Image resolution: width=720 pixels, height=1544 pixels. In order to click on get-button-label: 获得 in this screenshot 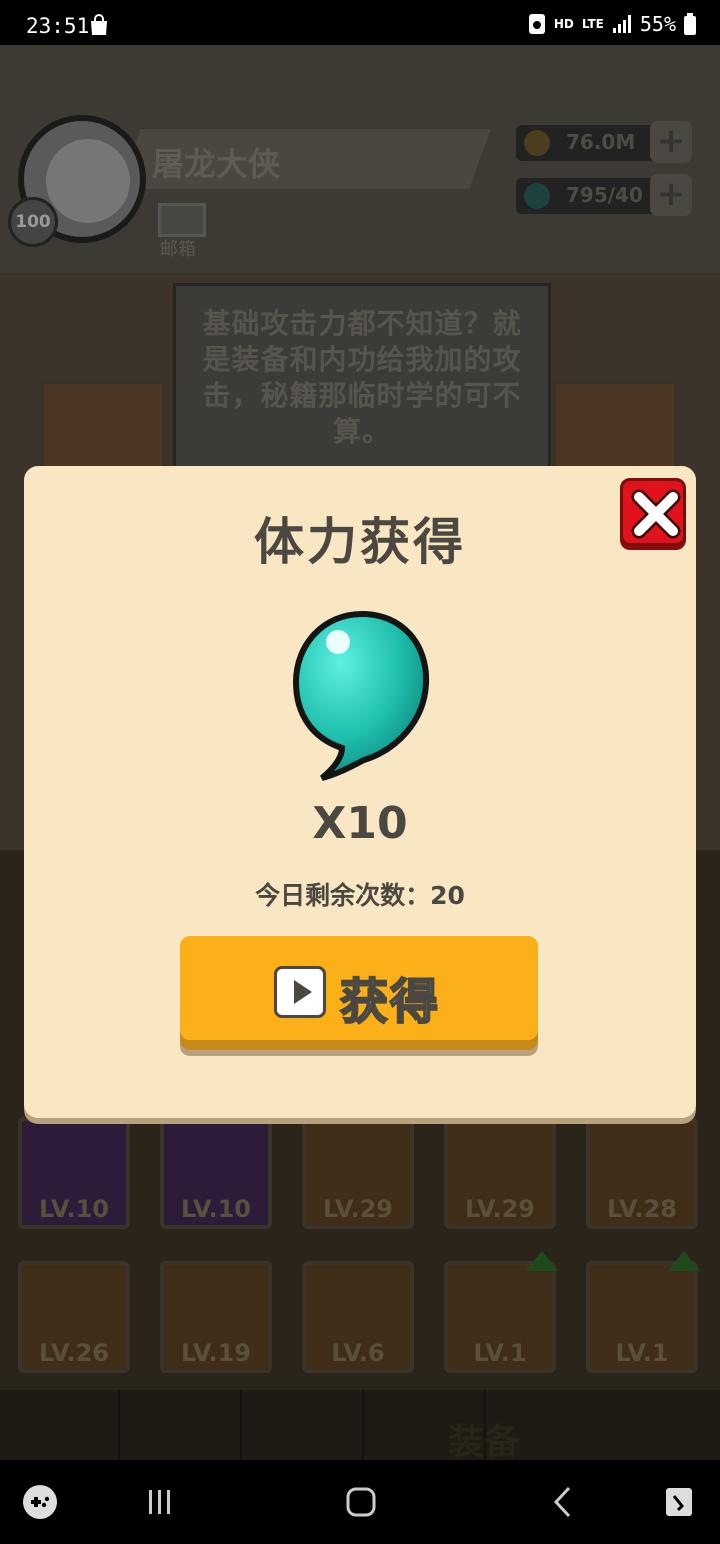, I will do `click(390, 1002)`.